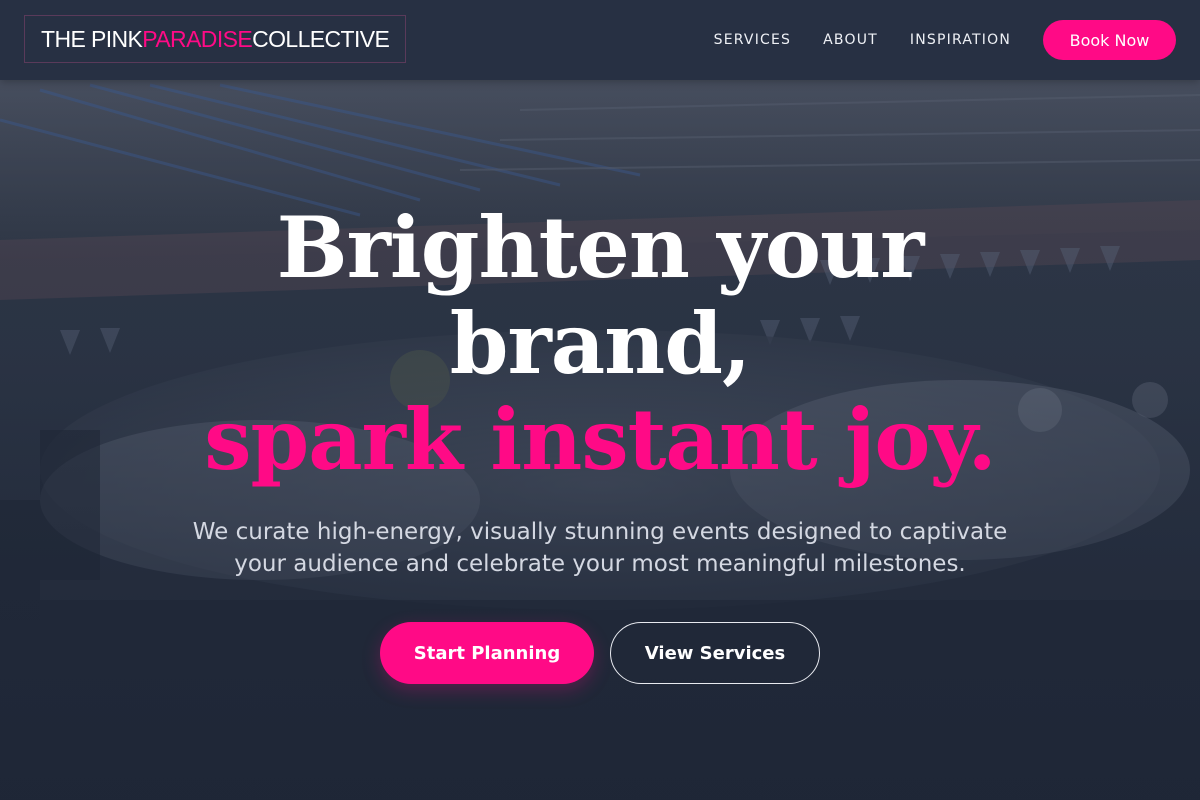  Describe the element at coordinates (753, 40) in the screenshot. I see `nav-link-services: SERVICES` at that location.